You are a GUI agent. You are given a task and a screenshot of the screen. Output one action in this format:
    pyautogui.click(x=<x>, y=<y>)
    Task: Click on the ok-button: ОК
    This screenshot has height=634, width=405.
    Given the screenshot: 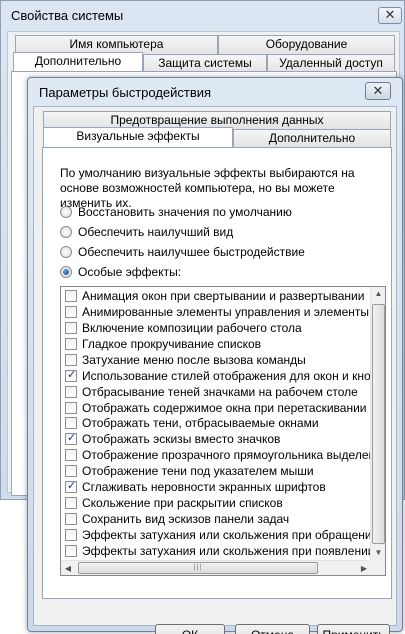 What is the action you would take?
    pyautogui.click(x=190, y=629)
    